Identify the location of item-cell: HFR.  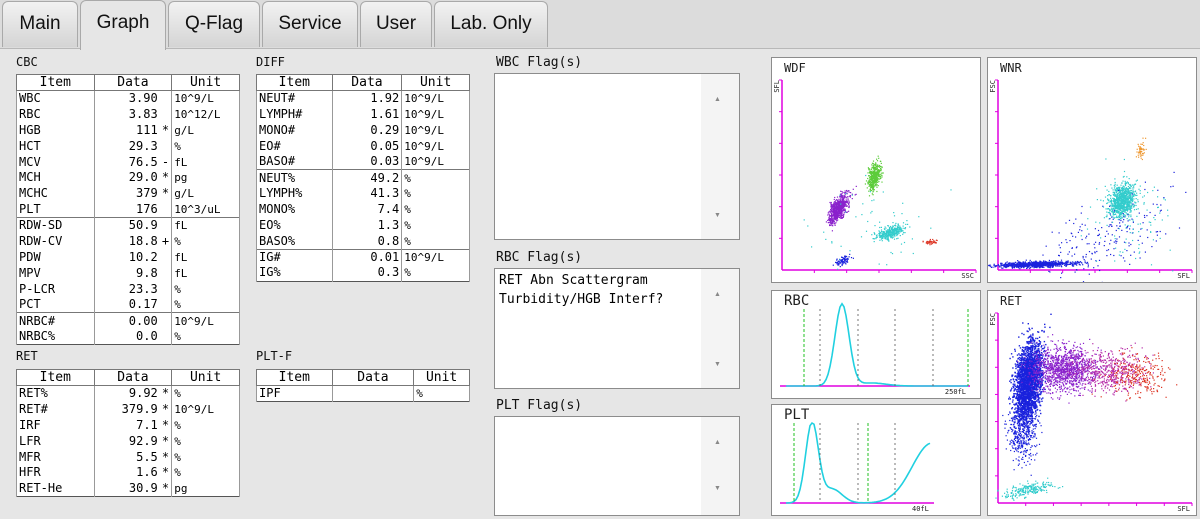
(55, 472).